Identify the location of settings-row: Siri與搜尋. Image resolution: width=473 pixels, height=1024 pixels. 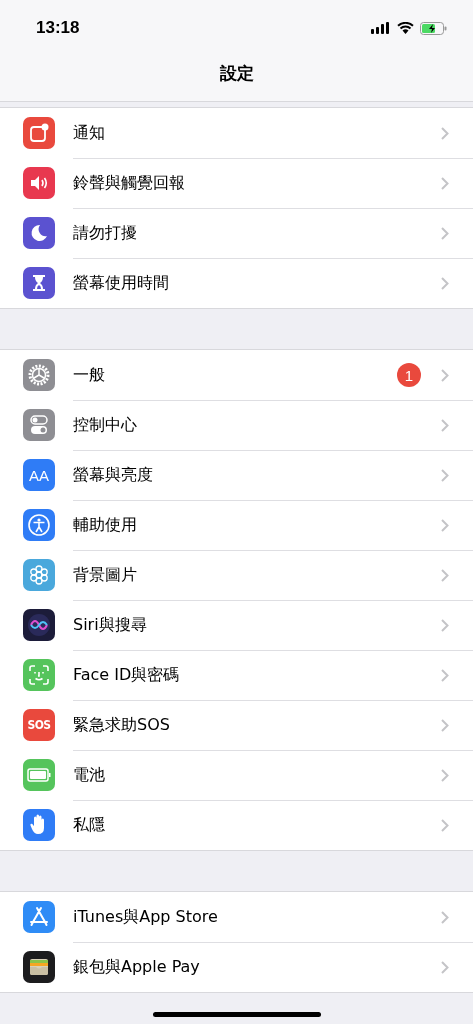
(236, 625).